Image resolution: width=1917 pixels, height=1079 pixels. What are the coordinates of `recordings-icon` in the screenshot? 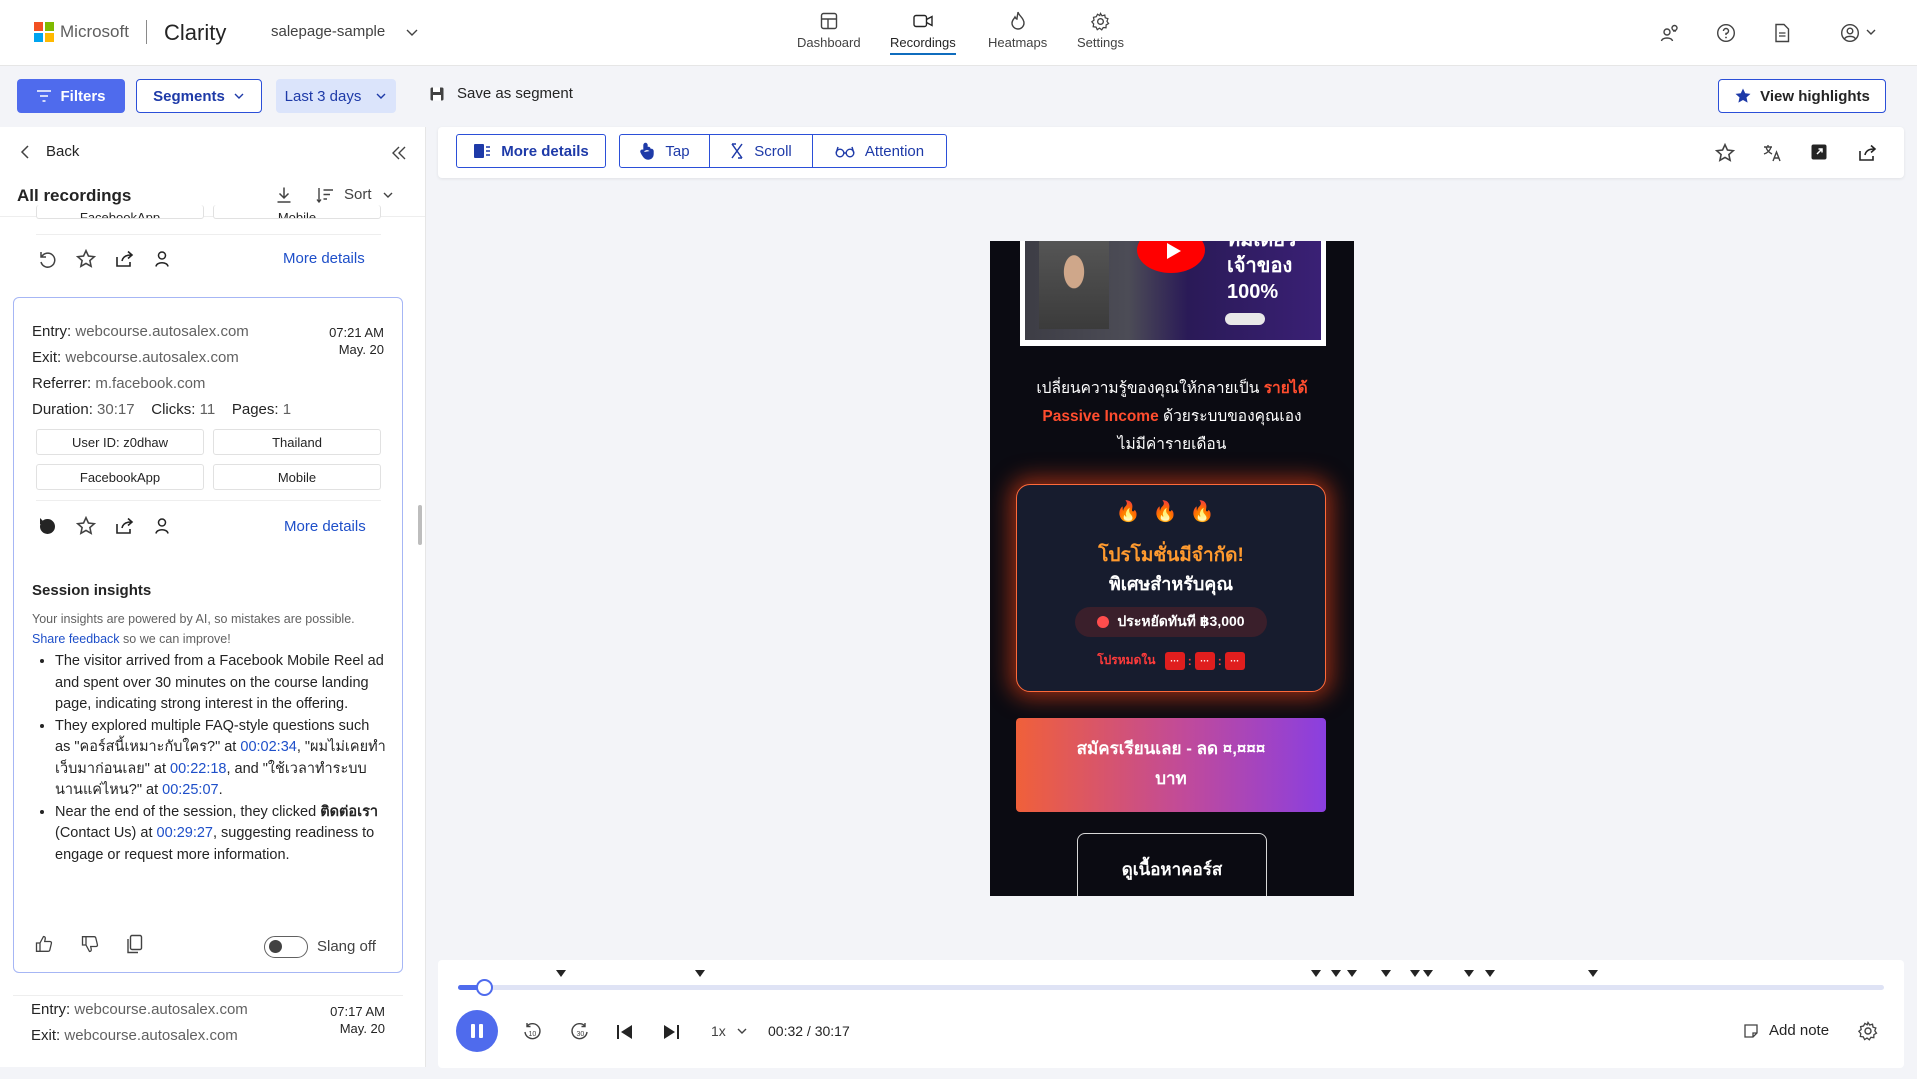 It's located at (923, 21).